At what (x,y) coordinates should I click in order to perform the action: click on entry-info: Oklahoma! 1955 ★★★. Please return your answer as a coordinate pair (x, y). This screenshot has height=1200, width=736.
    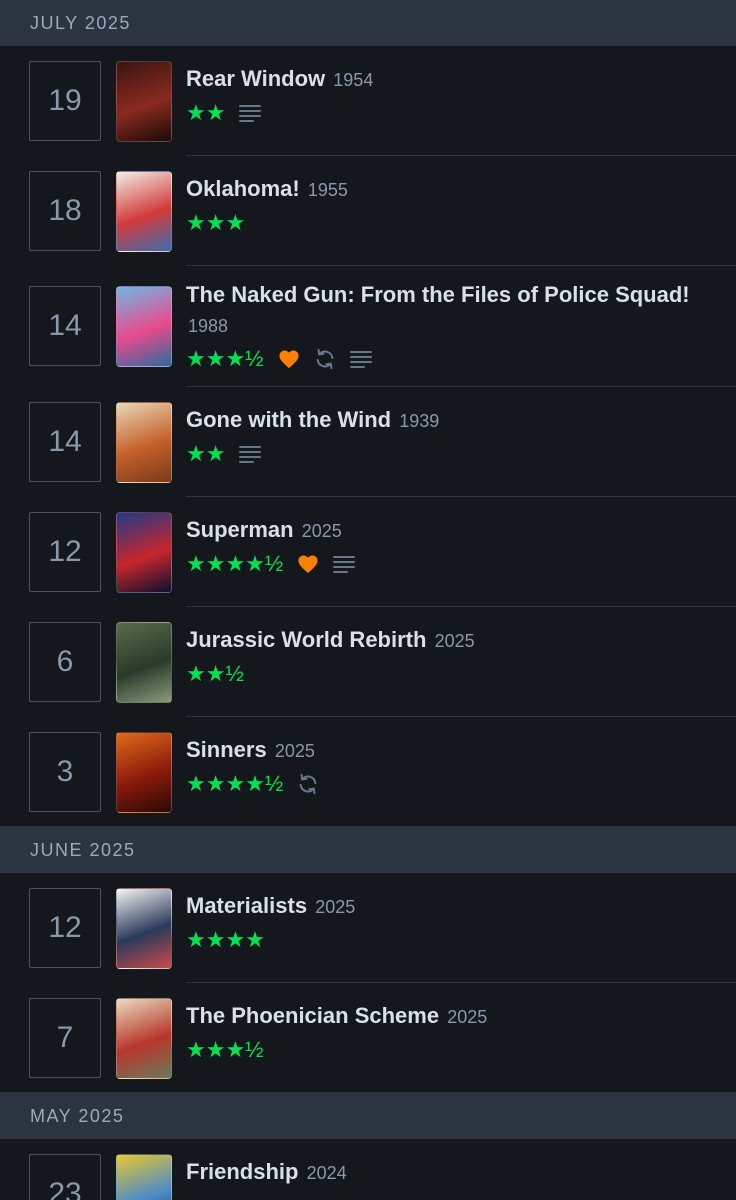
    Looking at the image, I should click on (451, 204).